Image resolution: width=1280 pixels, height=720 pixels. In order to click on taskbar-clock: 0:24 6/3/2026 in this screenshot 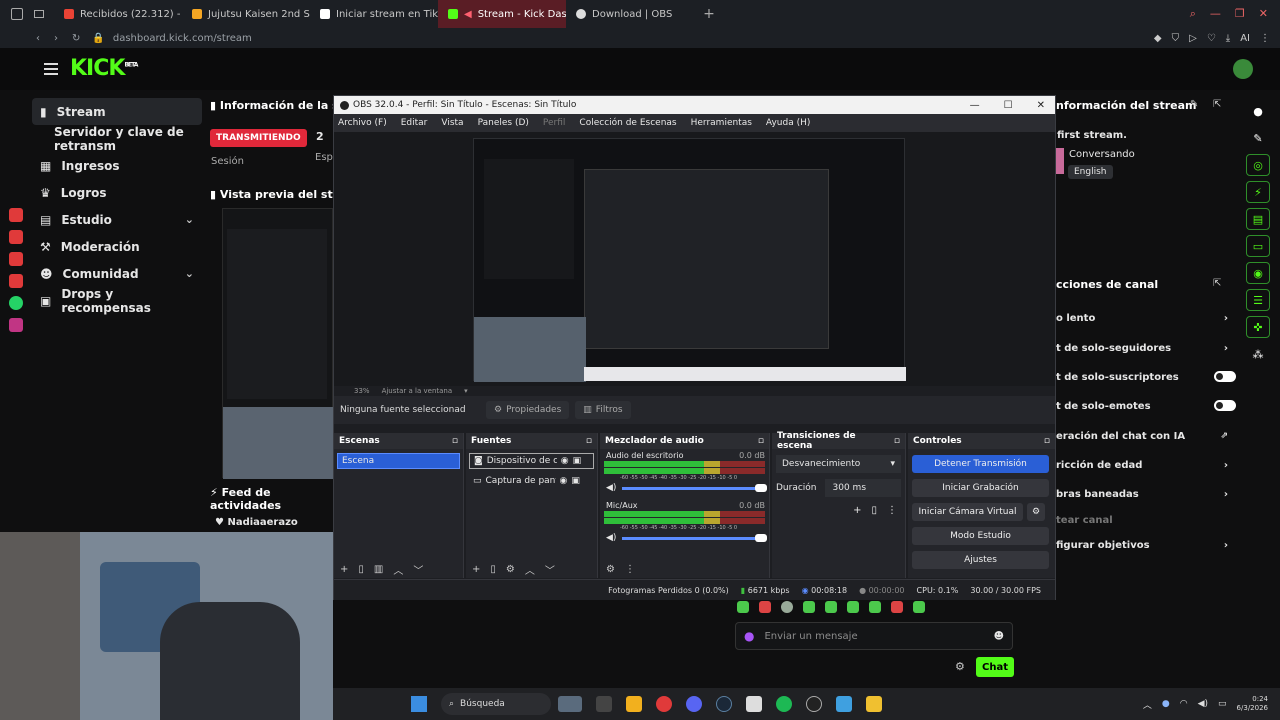, I will do `click(1252, 704)`.